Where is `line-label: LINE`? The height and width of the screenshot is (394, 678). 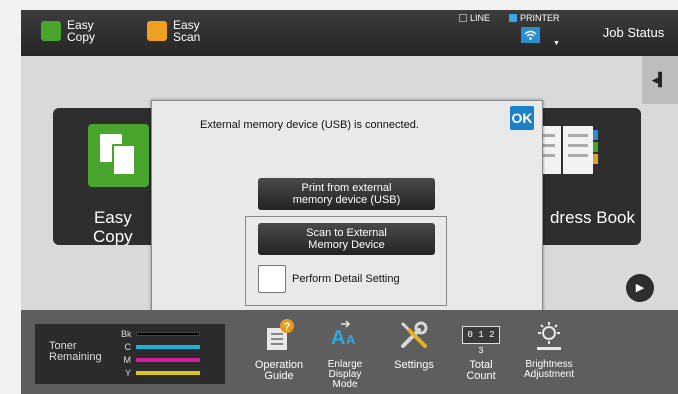 line-label: LINE is located at coordinates (480, 18).